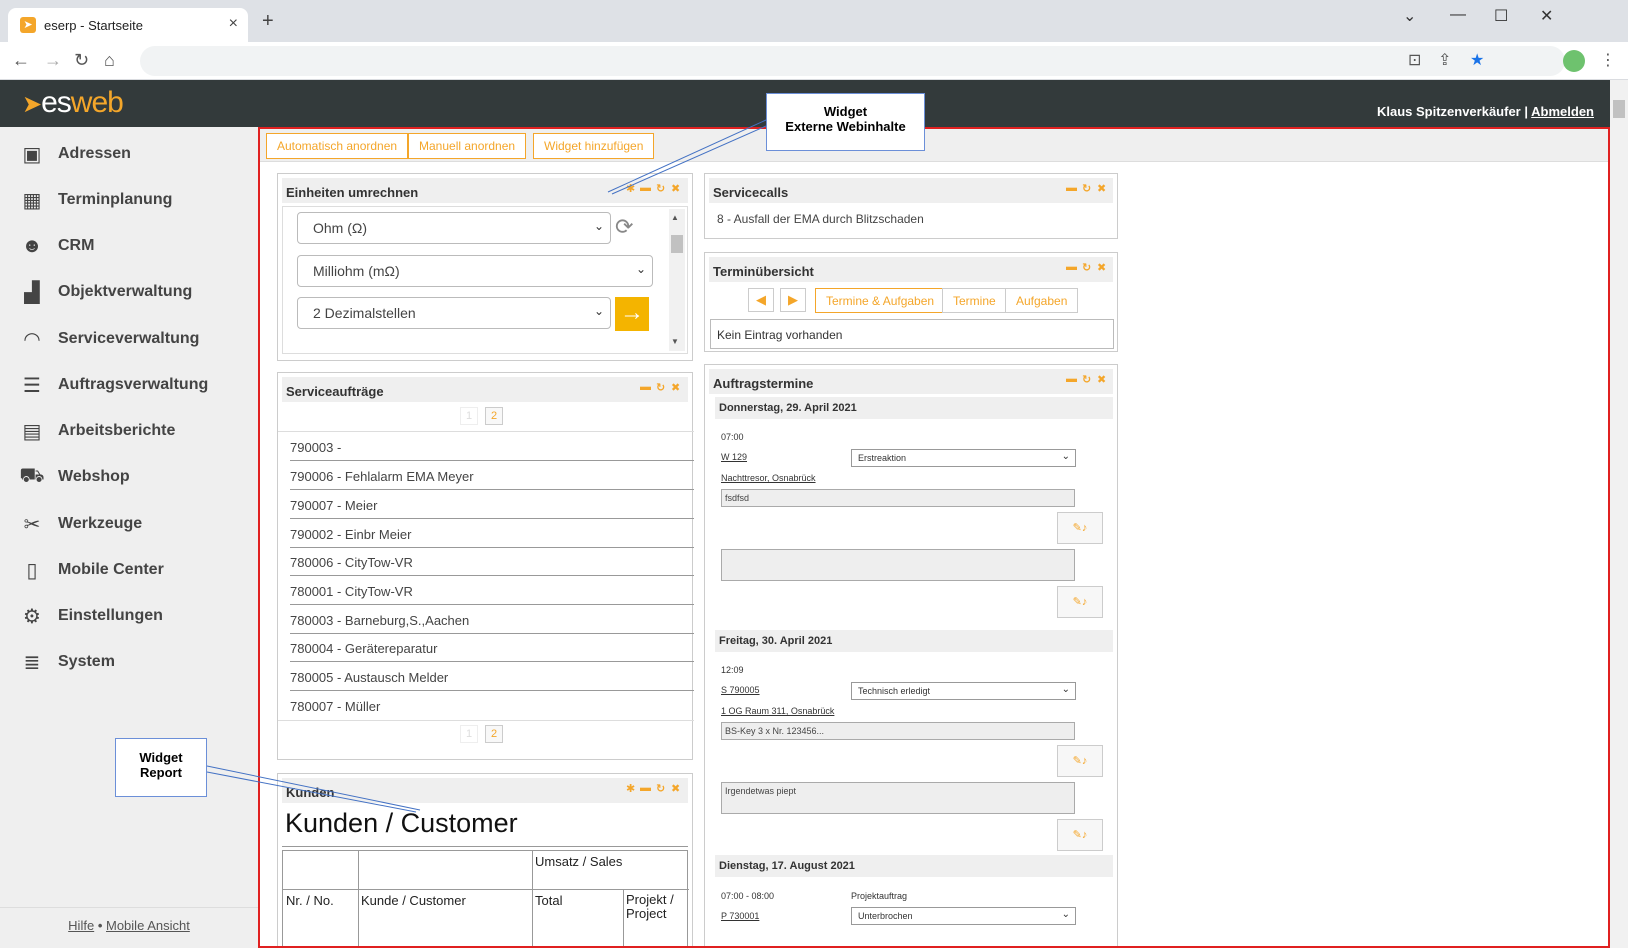 Image resolution: width=1628 pixels, height=948 pixels. I want to click on browser-tab: ➤ eserp - Startseite ×, so click(128, 25).